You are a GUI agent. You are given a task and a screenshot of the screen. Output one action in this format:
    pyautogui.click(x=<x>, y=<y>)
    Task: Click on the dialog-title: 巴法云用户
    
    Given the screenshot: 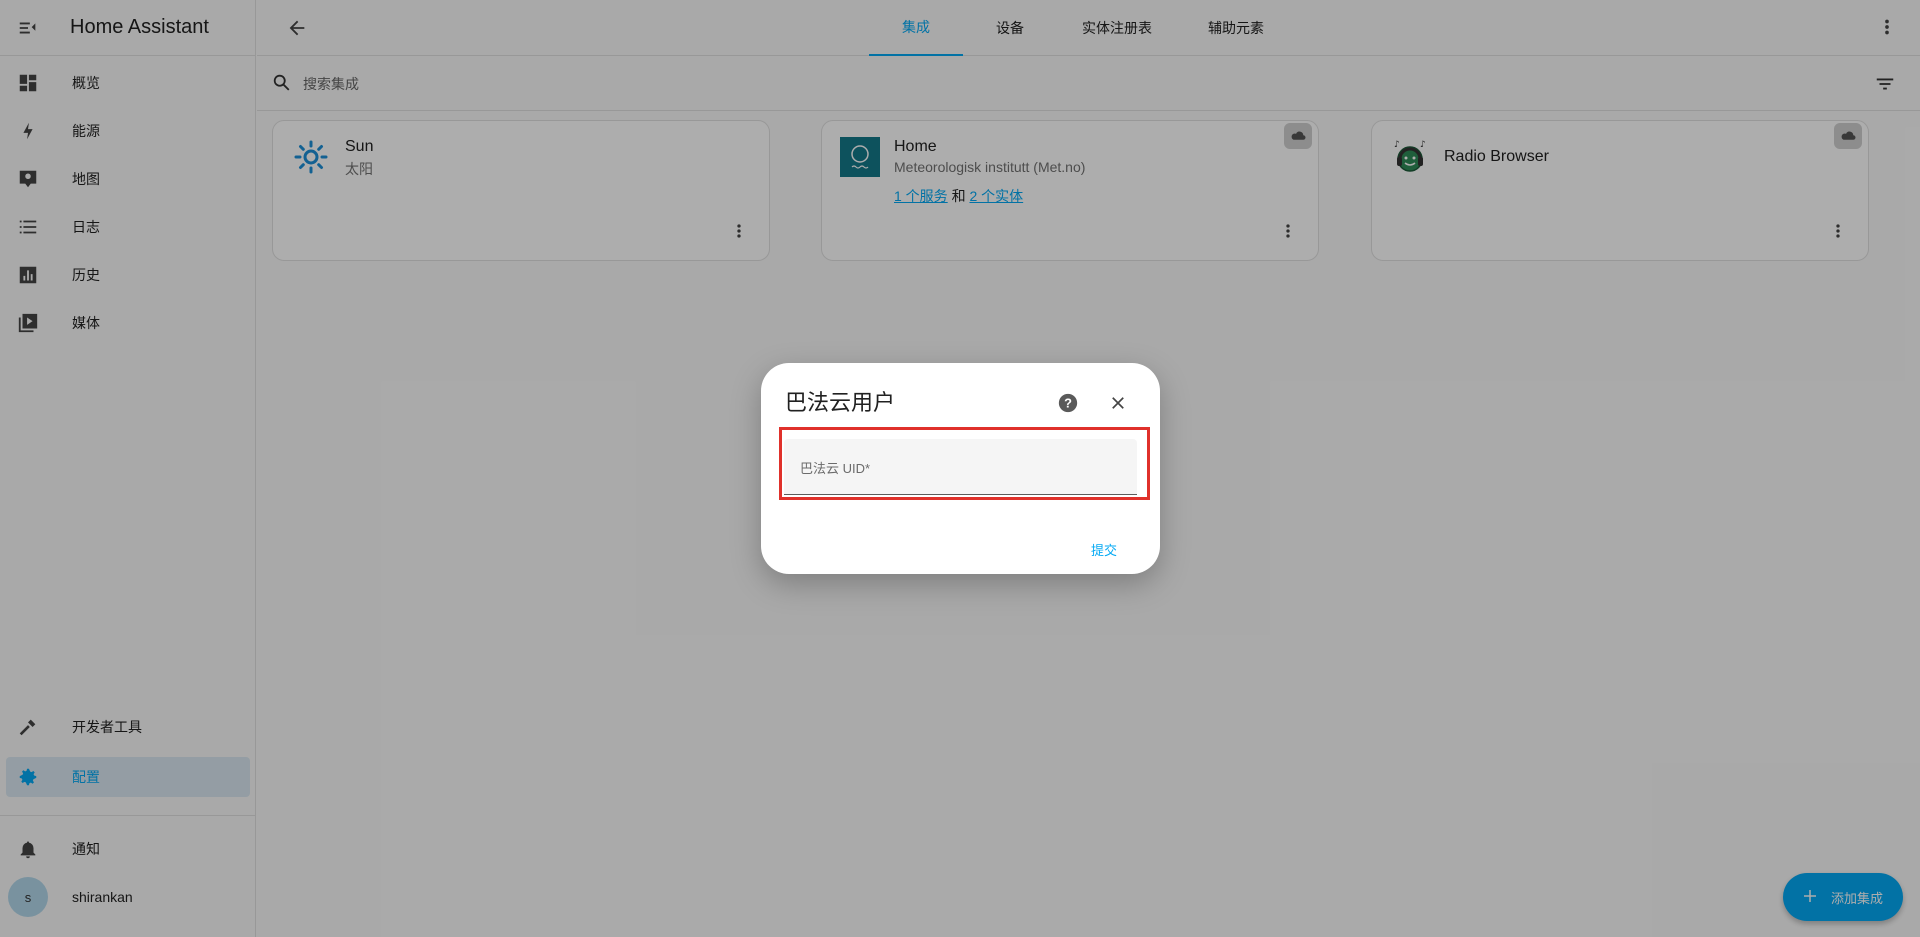 What is the action you would take?
    pyautogui.click(x=840, y=402)
    